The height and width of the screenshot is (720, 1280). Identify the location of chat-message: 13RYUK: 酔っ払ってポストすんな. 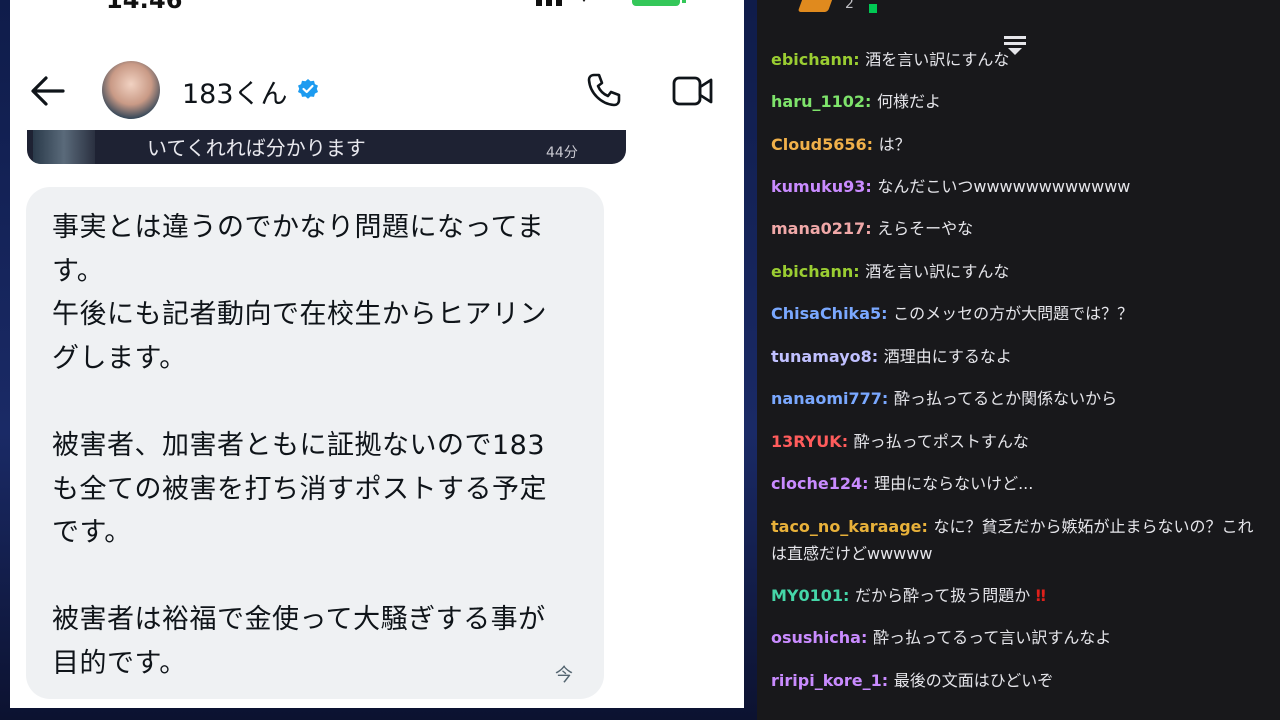
(1016, 441).